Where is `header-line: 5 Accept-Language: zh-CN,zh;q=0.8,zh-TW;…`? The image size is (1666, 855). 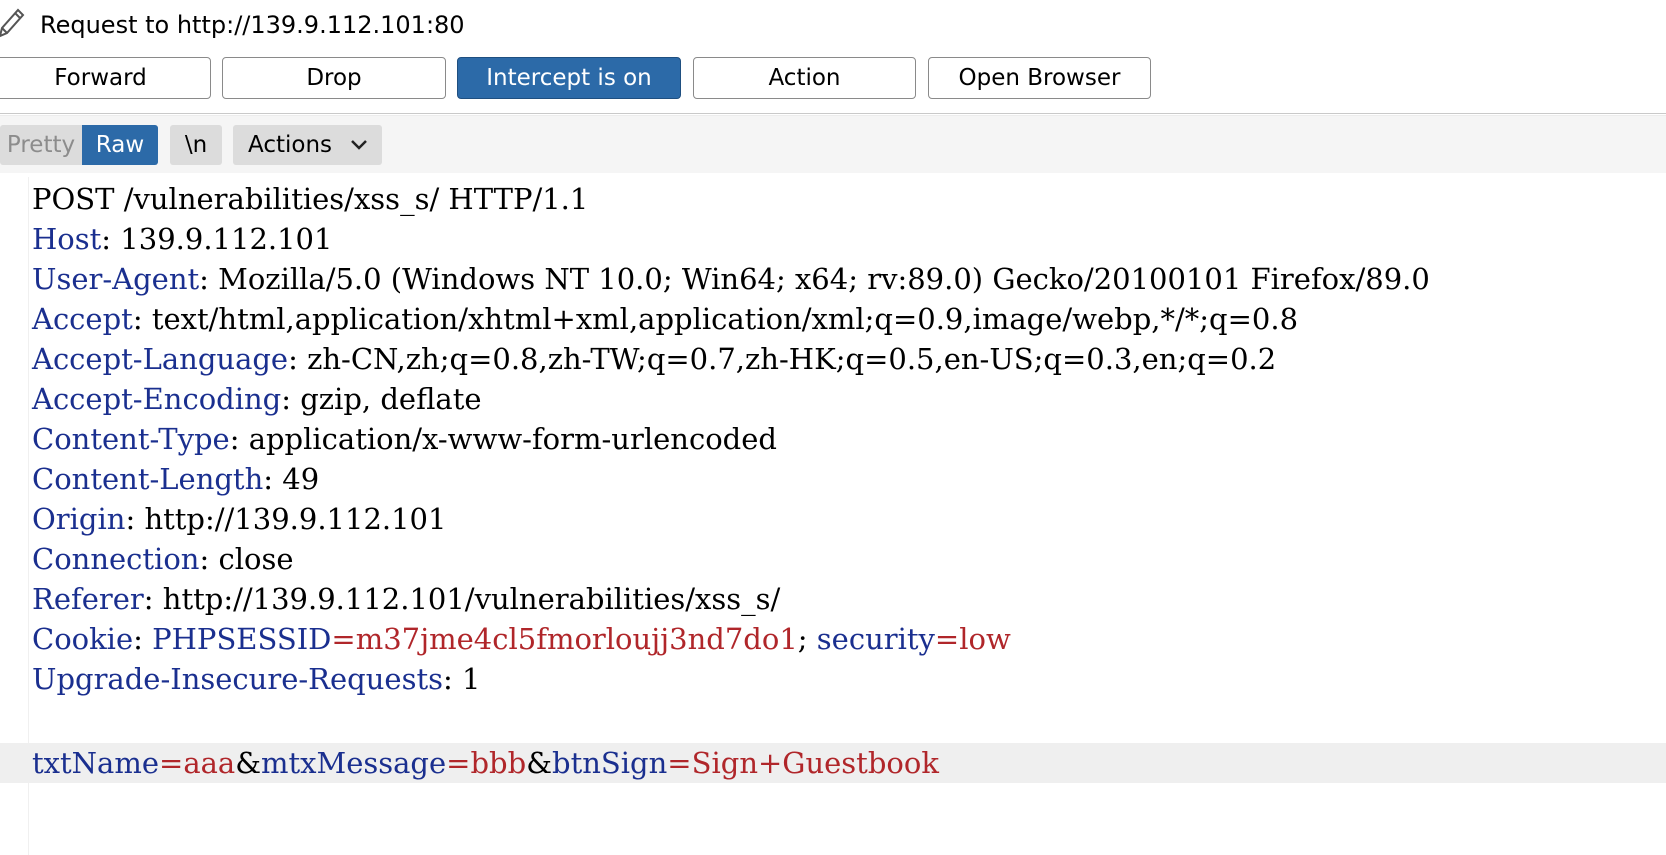 header-line: 5 Accept-Language: zh-CN,zh;q=0.8,zh-TW;… is located at coordinates (833, 359).